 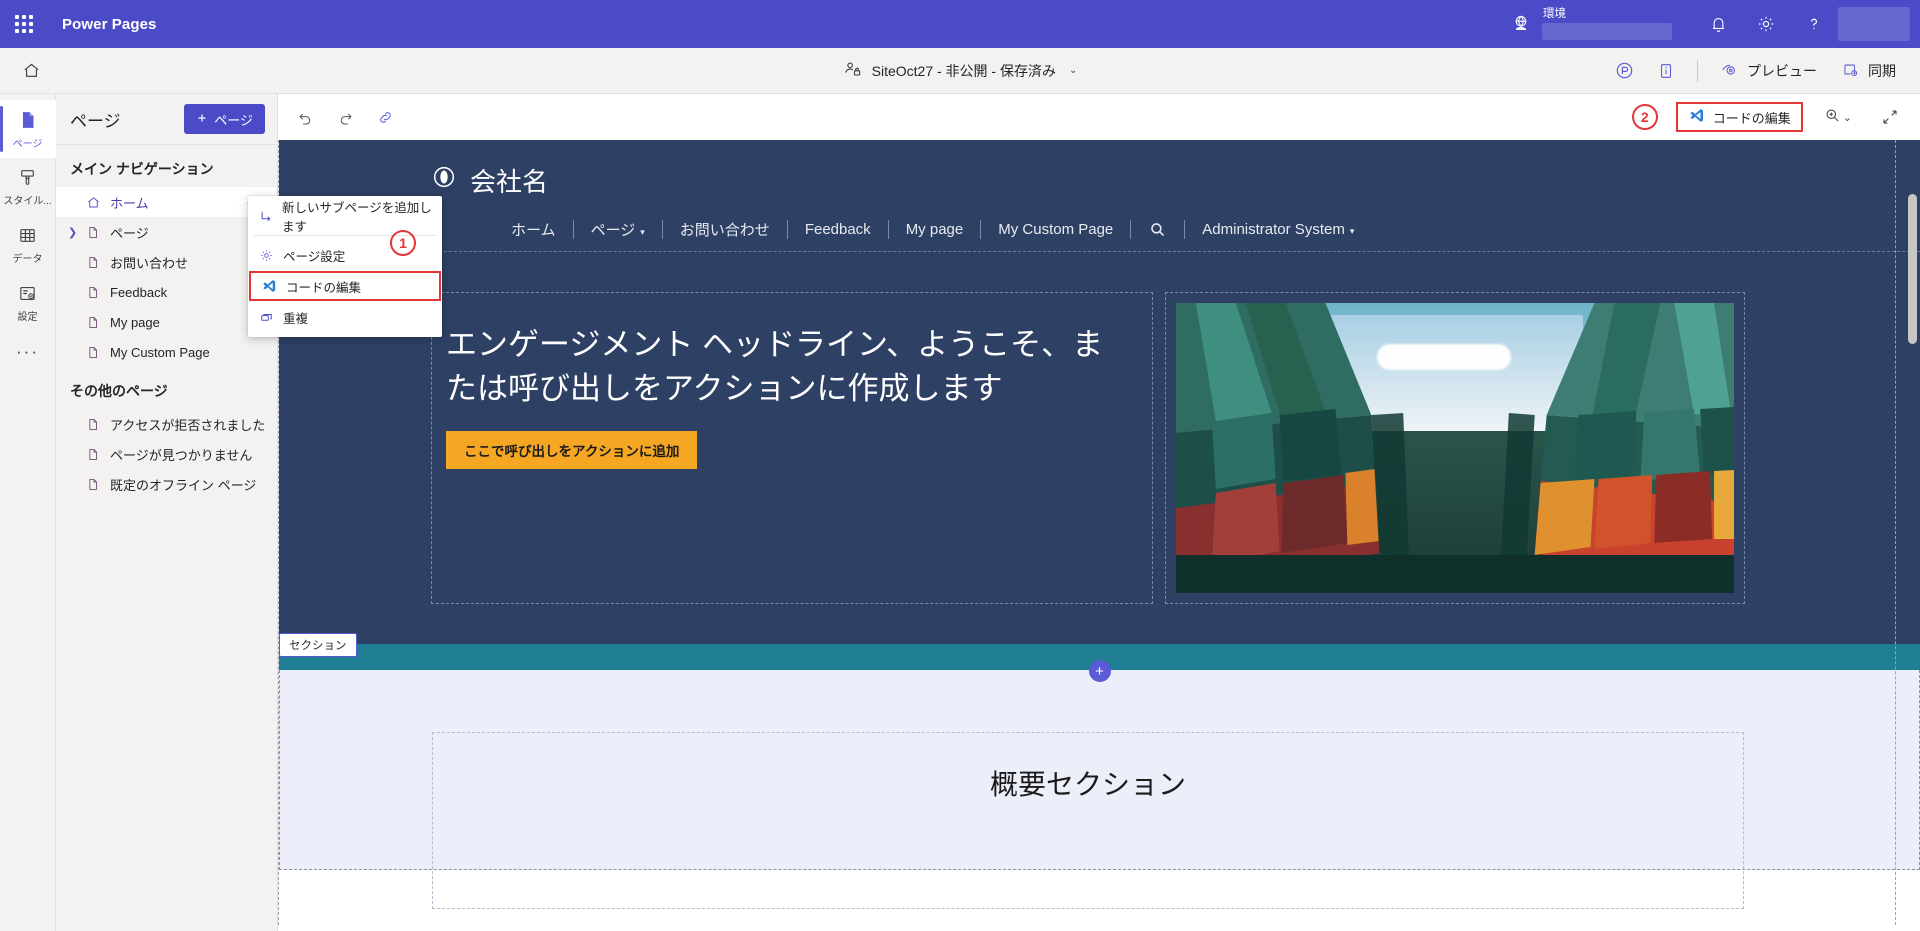 I want to click on command-bar: SiteOct27 - 非公開 - 保存済み ⌄ プレビュー 同期, so click(x=960, y=71).